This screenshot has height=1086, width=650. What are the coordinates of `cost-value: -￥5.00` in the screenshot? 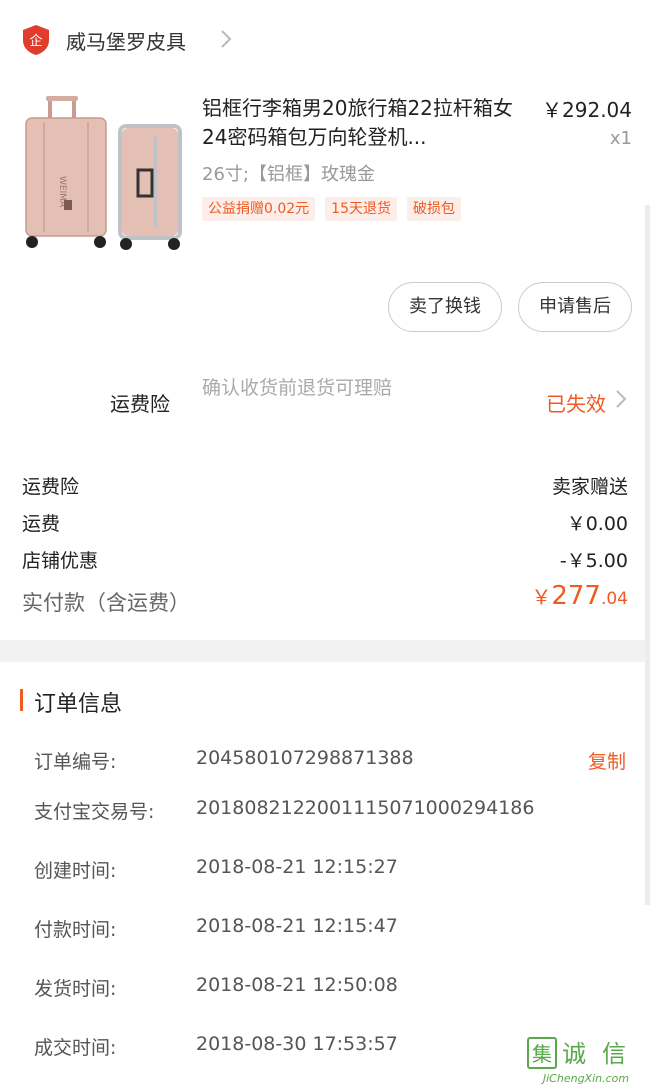 It's located at (593, 561).